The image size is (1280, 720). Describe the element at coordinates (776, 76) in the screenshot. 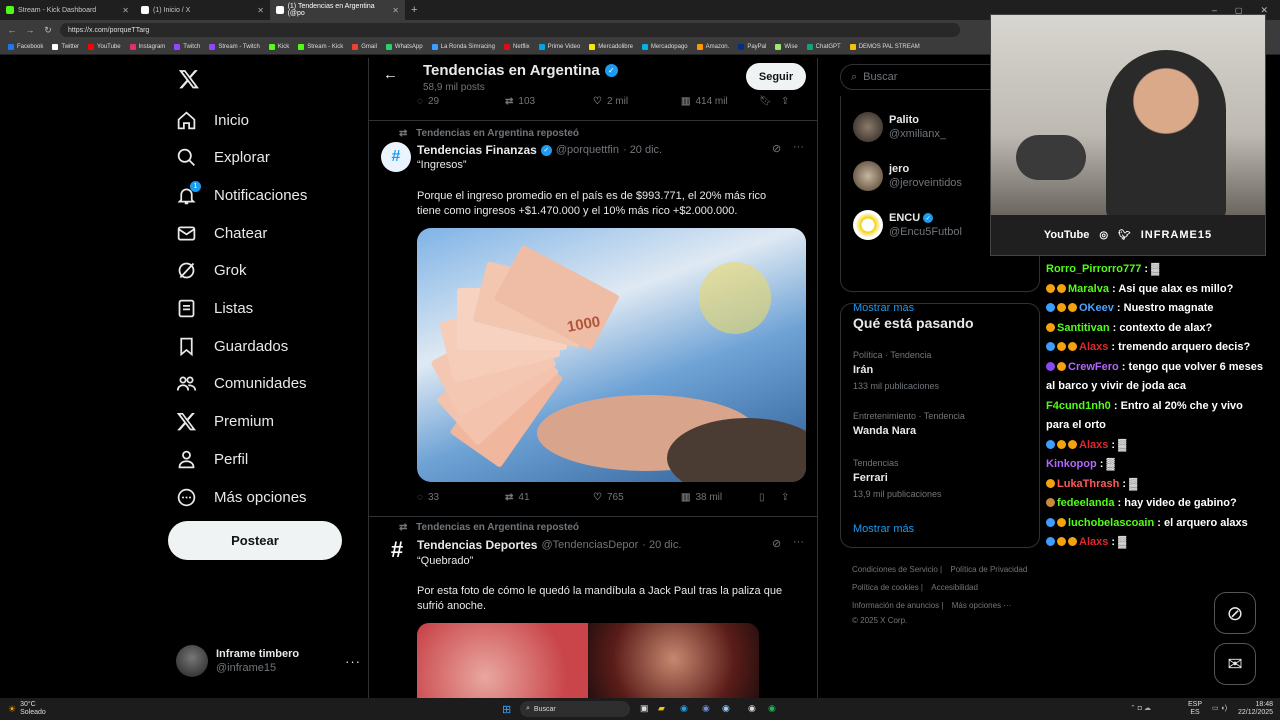

I see `follow-button: Seguir` at that location.